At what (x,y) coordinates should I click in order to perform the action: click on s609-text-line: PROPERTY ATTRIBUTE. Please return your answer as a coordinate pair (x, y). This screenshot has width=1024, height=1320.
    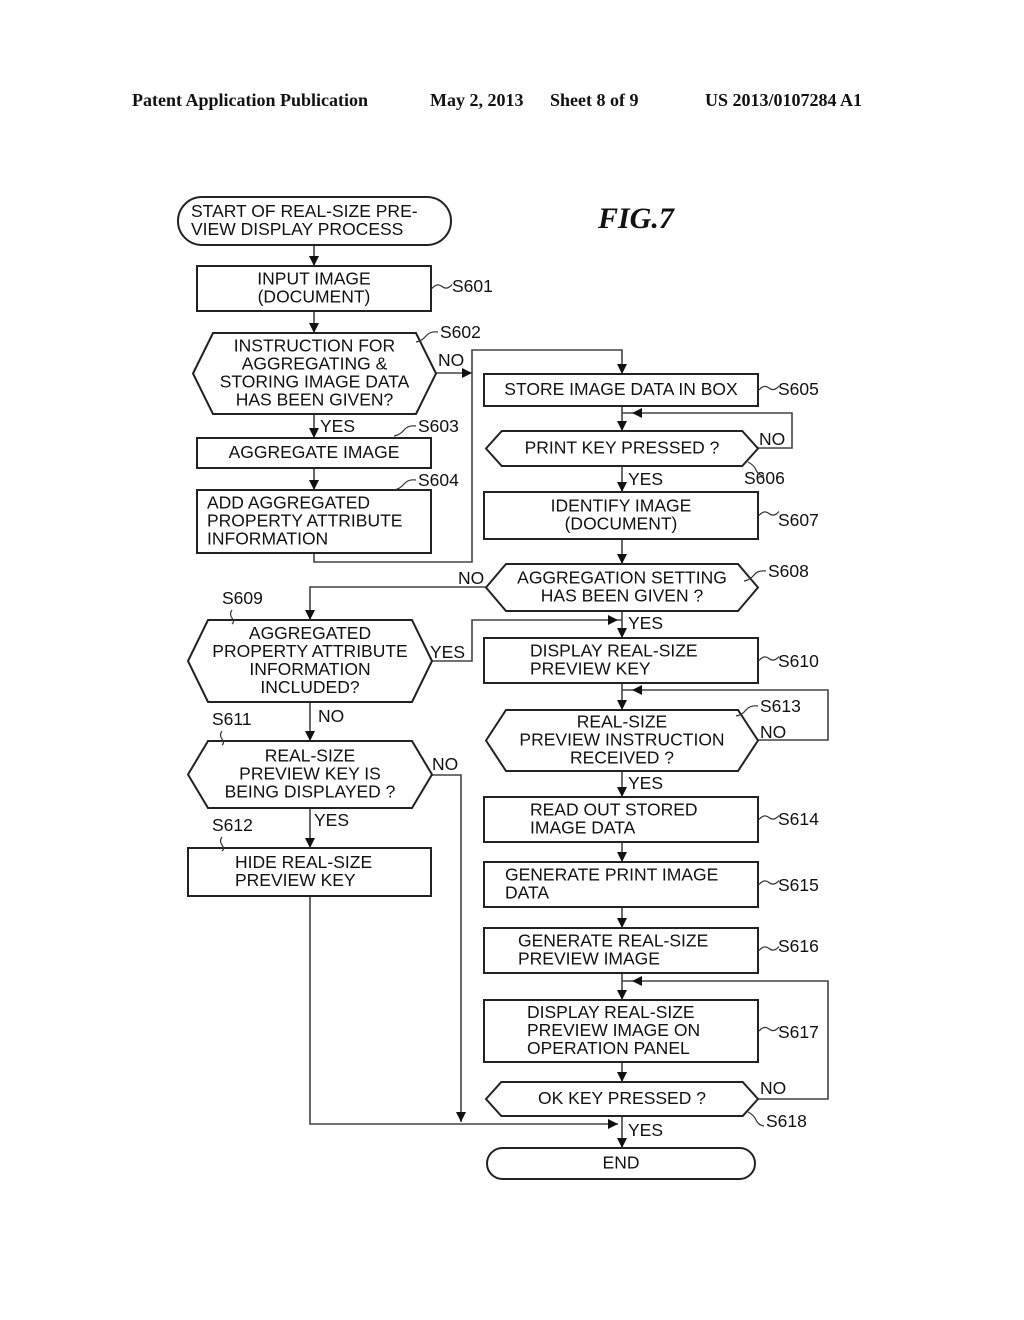
    Looking at the image, I should click on (309, 651).